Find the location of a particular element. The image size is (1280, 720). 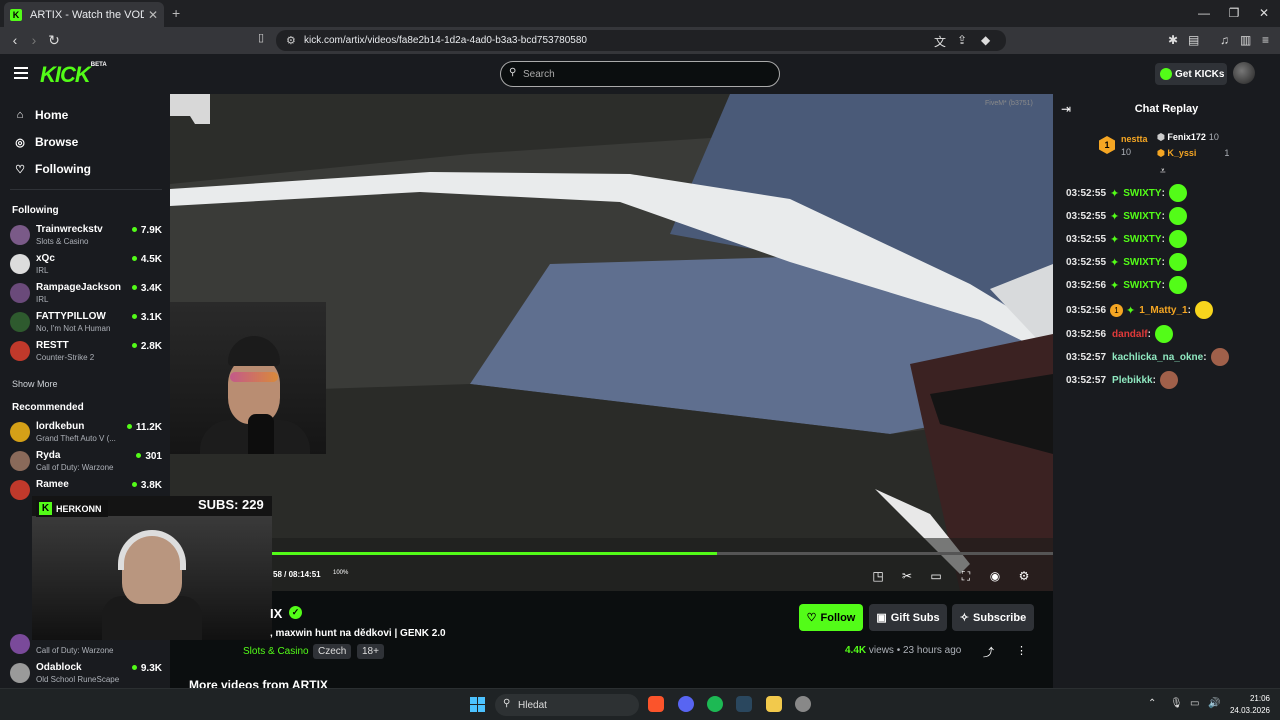

overlay-webcam is located at coordinates (152, 568).